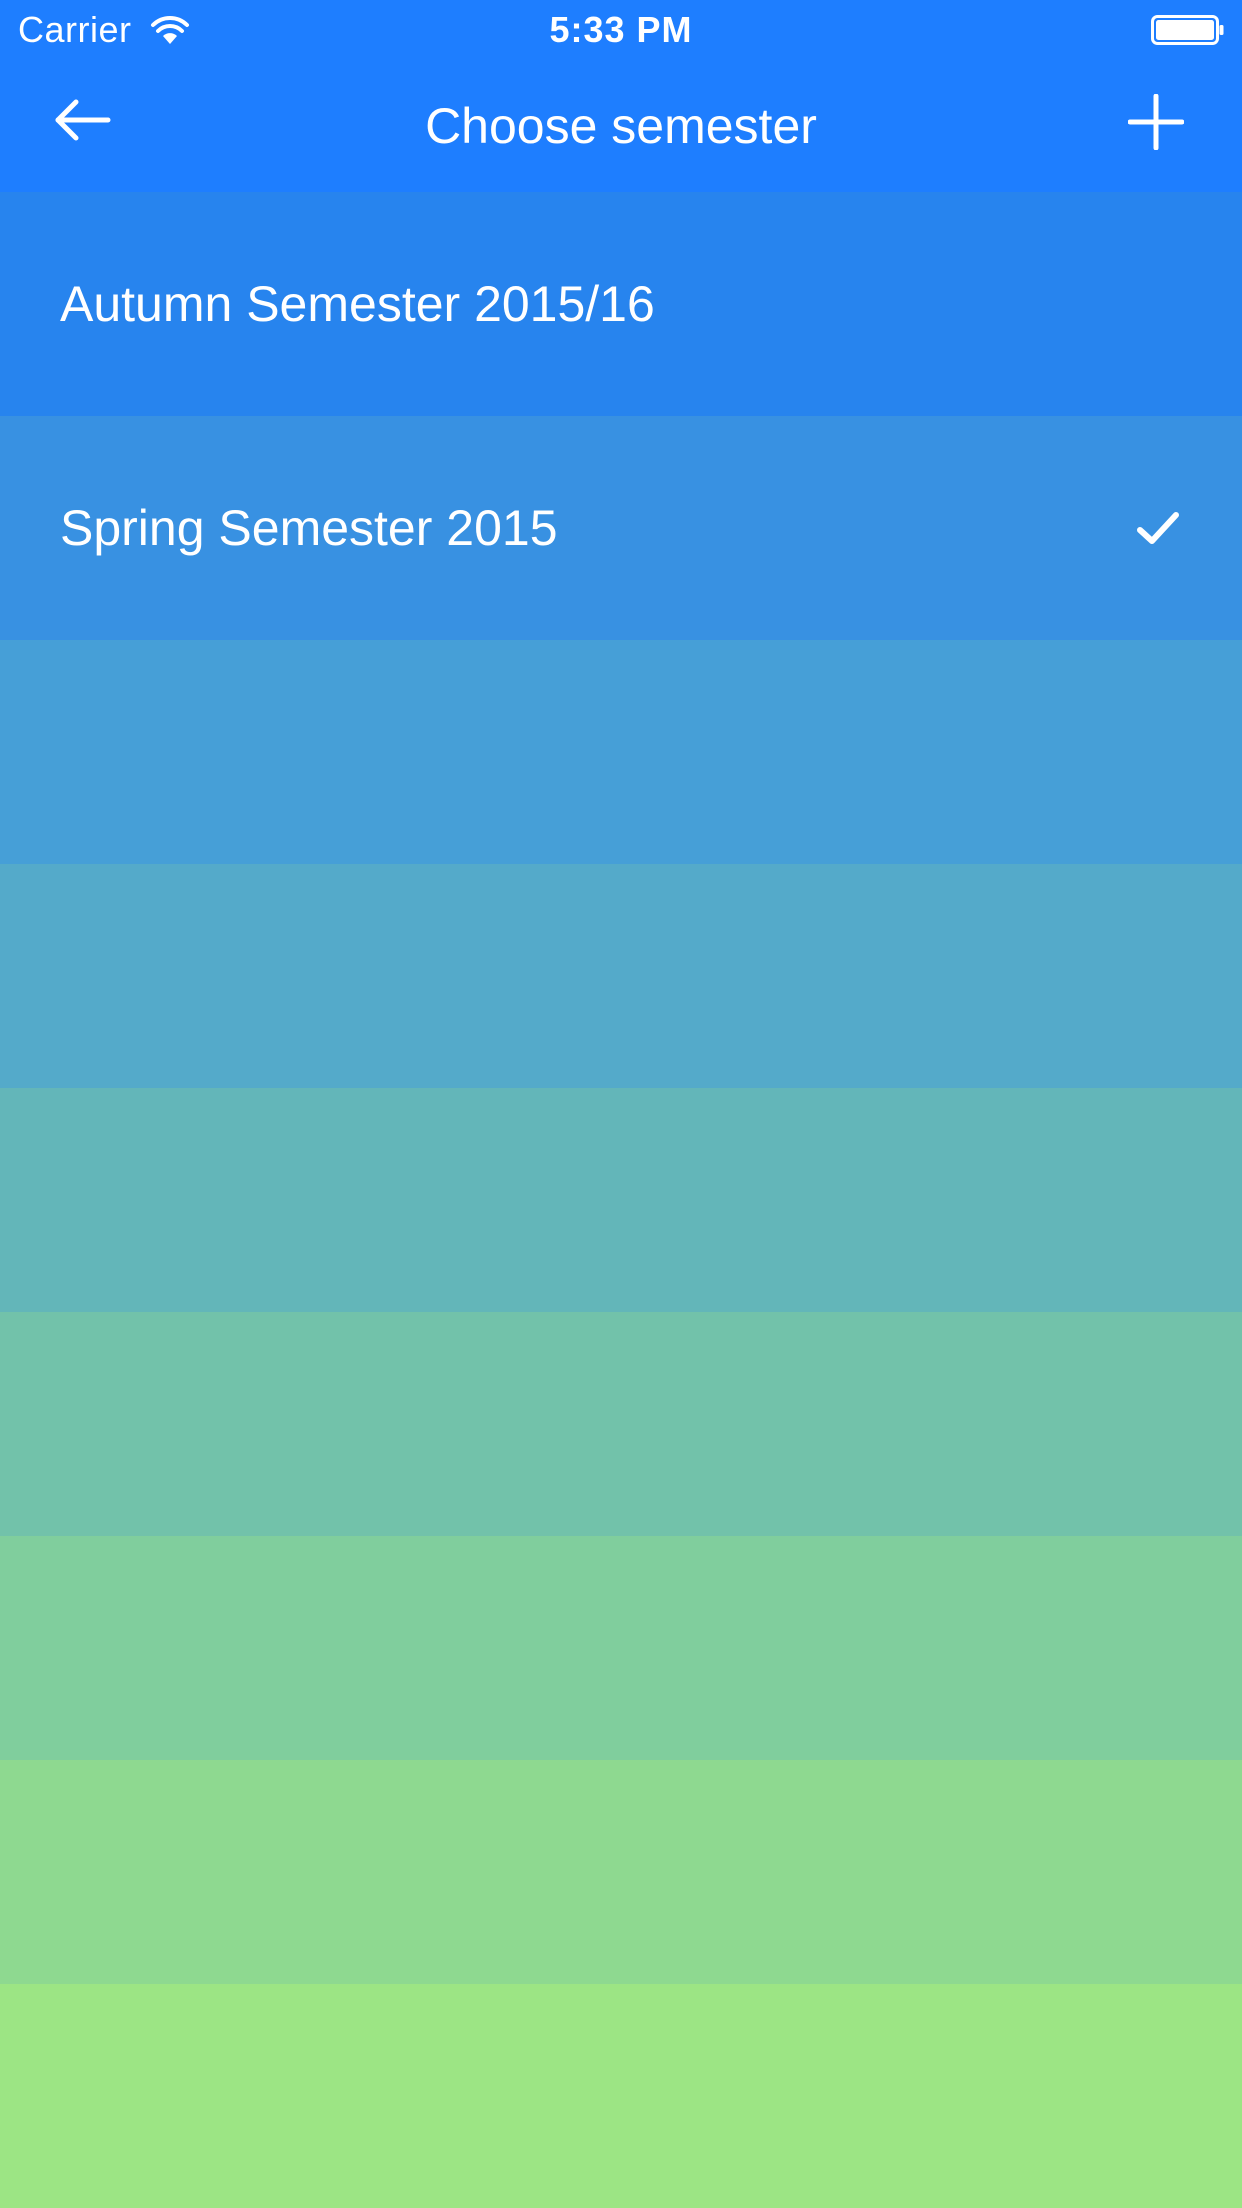 The image size is (1242, 2208). Describe the element at coordinates (1187, 30) in the screenshot. I see `battery-icon` at that location.